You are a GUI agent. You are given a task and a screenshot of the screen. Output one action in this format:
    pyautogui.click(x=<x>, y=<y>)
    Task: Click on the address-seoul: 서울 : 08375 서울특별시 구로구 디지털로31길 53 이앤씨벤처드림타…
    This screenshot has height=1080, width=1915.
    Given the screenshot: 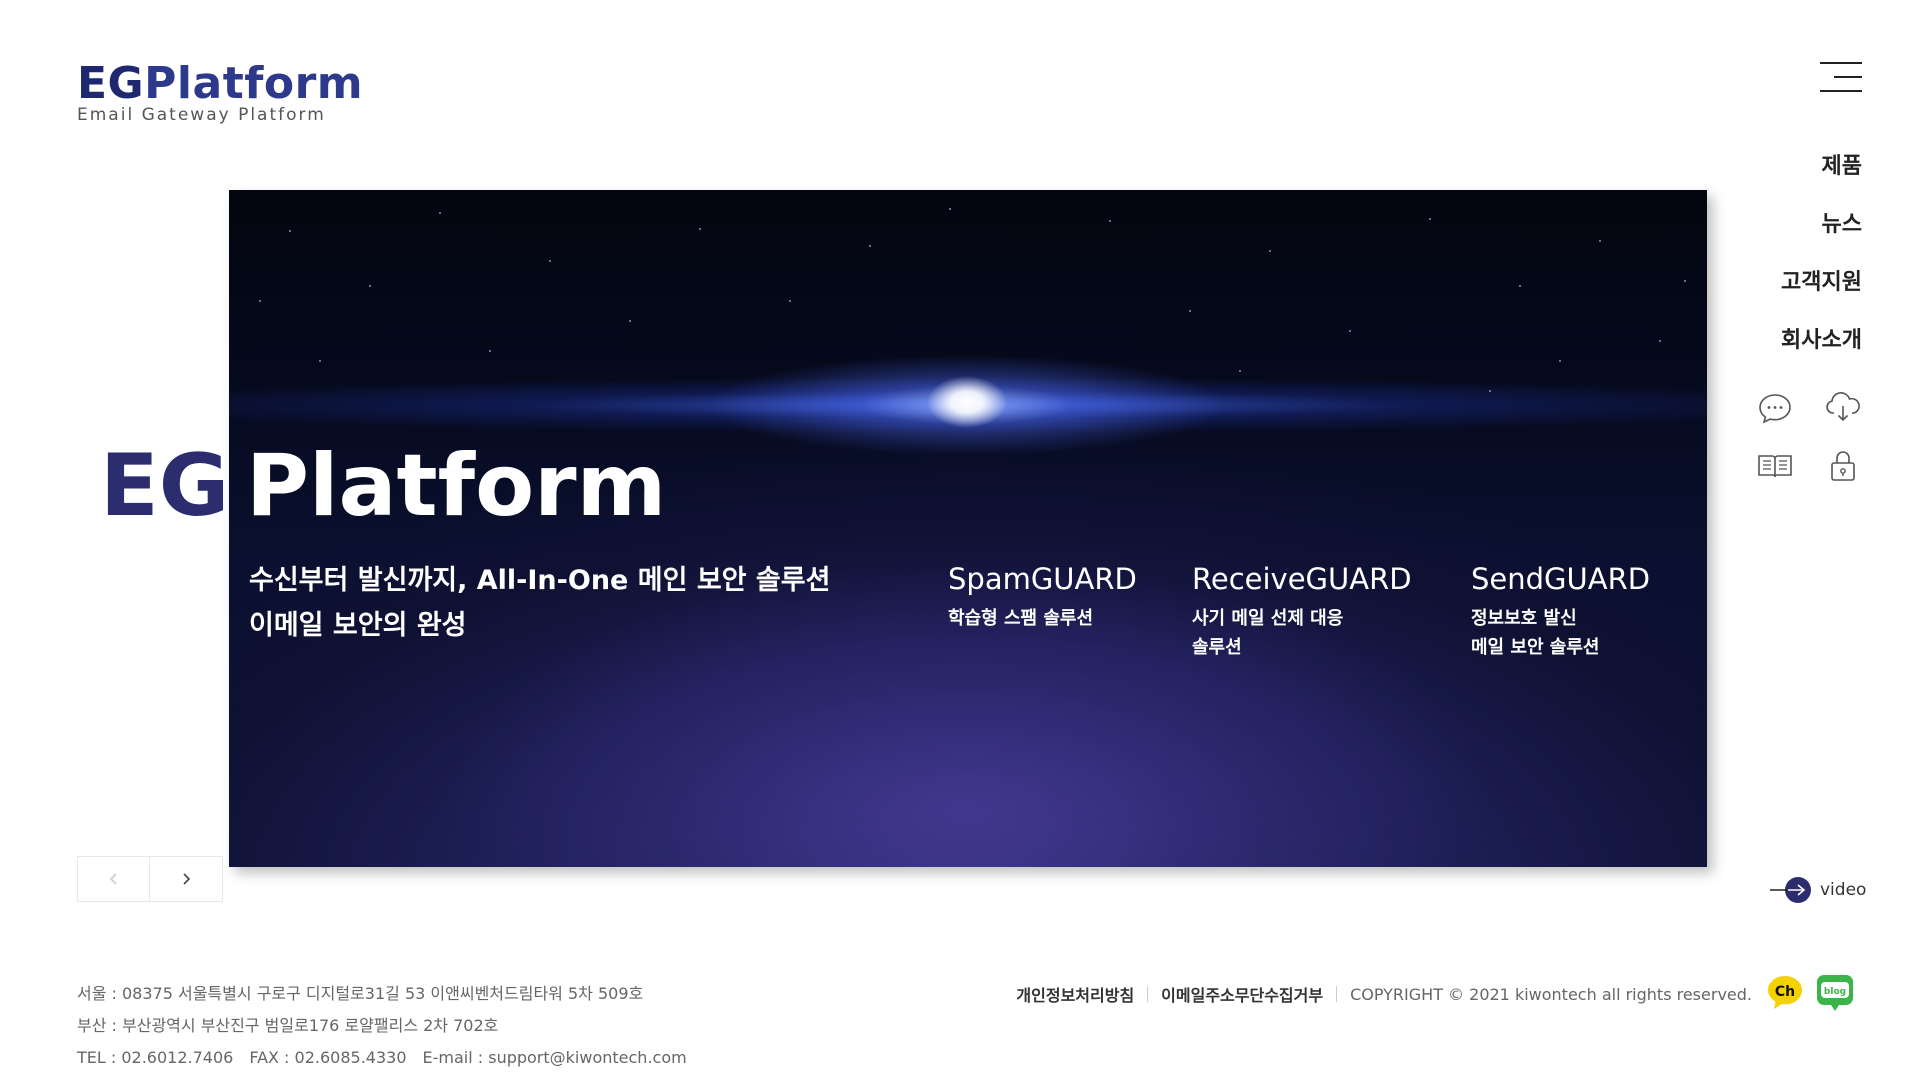 What is the action you would take?
    pyautogui.click(x=360, y=993)
    